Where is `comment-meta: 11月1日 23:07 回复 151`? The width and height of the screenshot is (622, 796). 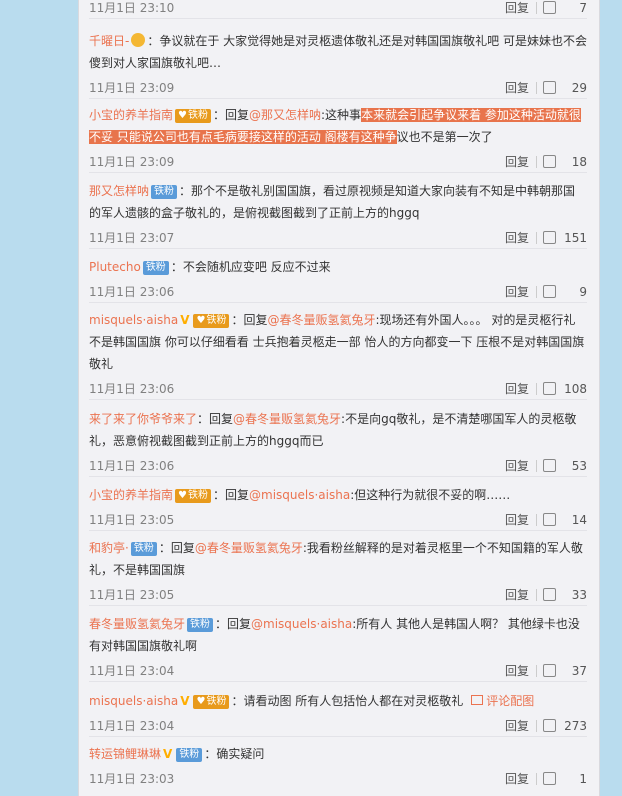 comment-meta: 11月1日 23:07 回复 151 is located at coordinates (338, 238).